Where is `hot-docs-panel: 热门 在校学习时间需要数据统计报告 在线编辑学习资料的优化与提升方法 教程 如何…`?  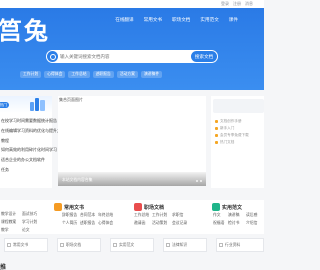 hot-docs-panel: 热门 在校学习时间需要数据统计报告 在线编辑学习资料的优化与提升方法 教程 如何… is located at coordinates (32, 142).